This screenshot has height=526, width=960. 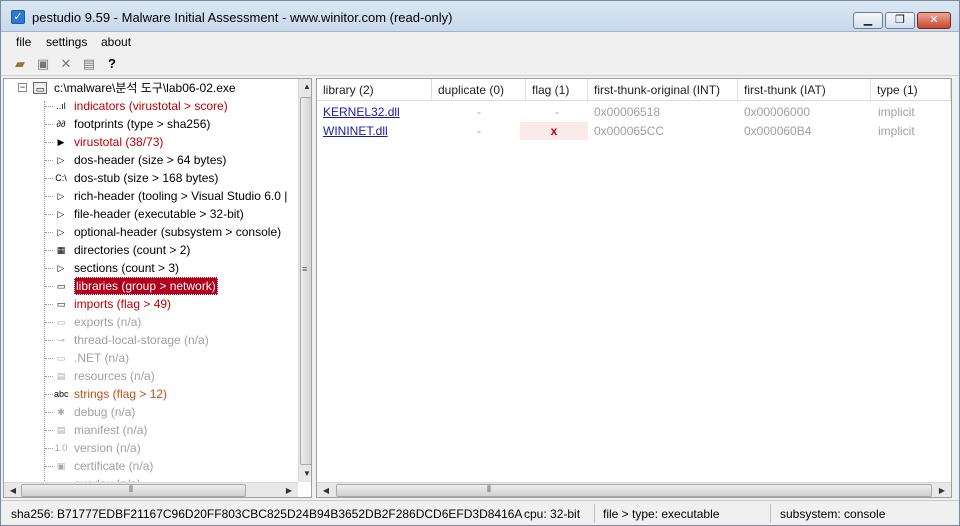 I want to click on tree-vscroll-thumb, so click(x=305, y=281).